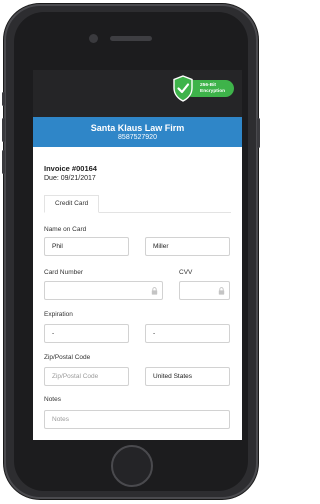 This screenshot has height=504, width=320. I want to click on front-camera, so click(93, 38).